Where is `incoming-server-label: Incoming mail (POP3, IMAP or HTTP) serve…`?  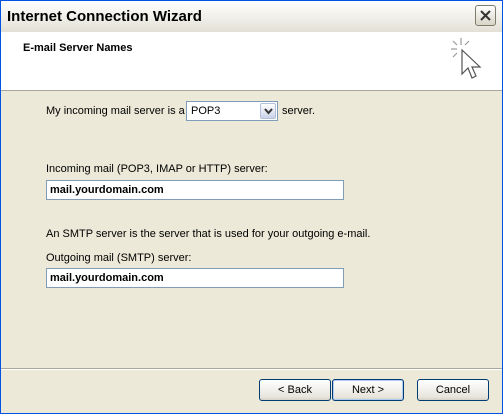
incoming-server-label: Incoming mail (POP3, IMAP or HTTP) serve… is located at coordinates (157, 169).